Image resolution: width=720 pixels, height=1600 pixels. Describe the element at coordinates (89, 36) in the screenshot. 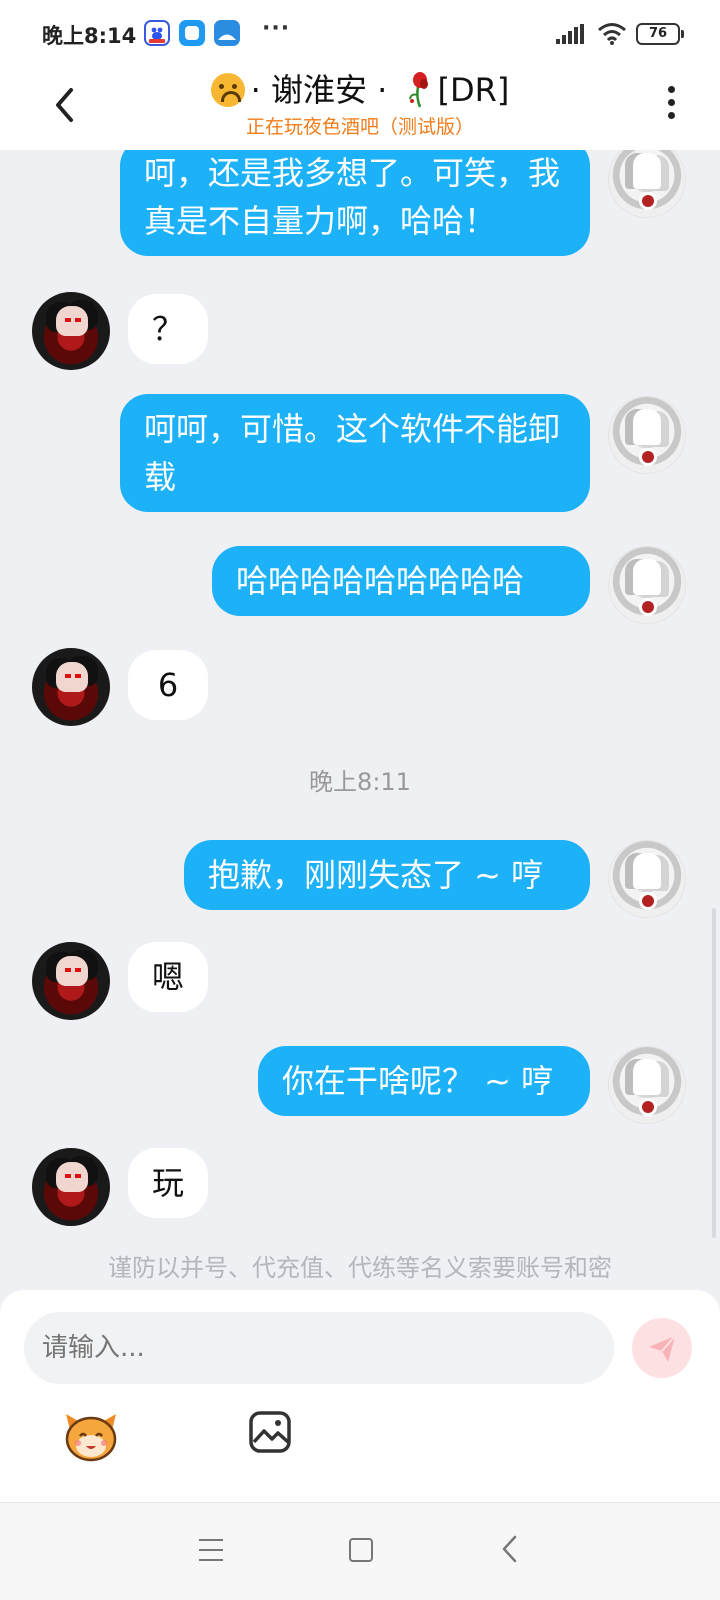

I see `status-time: 晚上8:14` at that location.